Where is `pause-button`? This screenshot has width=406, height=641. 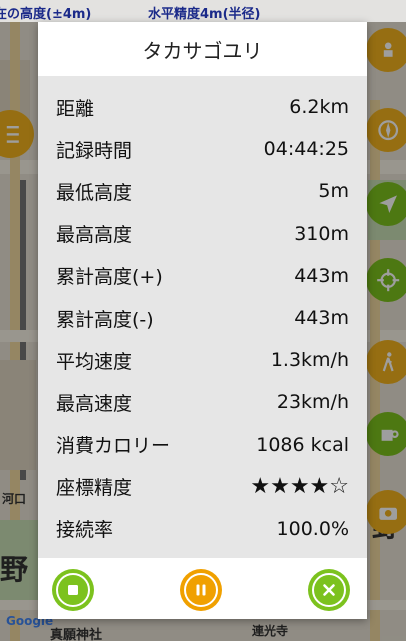
pause-button is located at coordinates (201, 590).